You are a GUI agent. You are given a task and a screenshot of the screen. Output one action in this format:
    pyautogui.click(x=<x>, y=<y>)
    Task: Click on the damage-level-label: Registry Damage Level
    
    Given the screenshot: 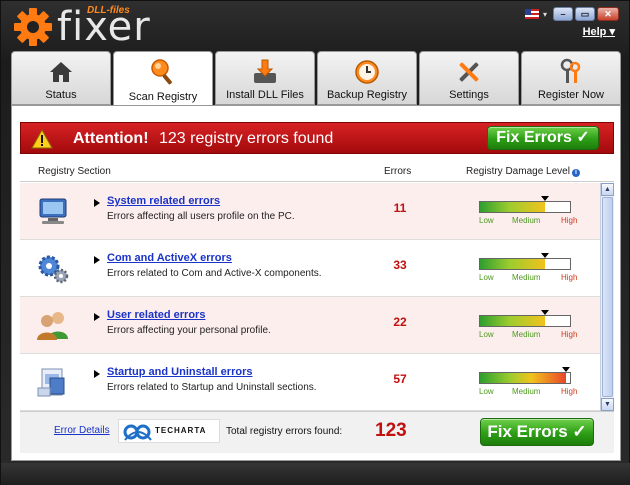 What is the action you would take?
    pyautogui.click(x=518, y=171)
    